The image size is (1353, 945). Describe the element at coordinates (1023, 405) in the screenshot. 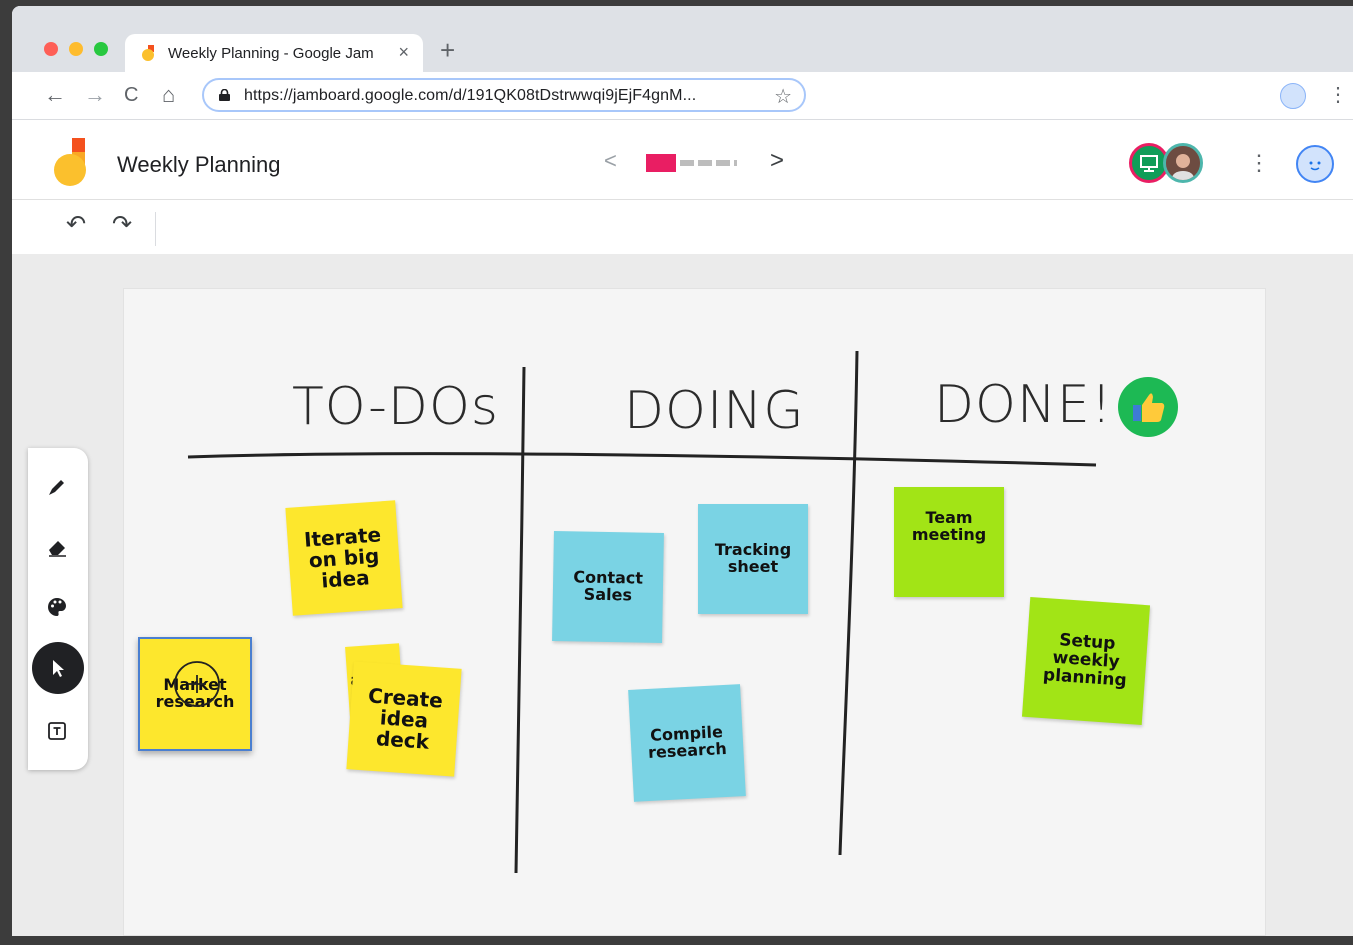

I see `column-heading-done: DONE!` at that location.